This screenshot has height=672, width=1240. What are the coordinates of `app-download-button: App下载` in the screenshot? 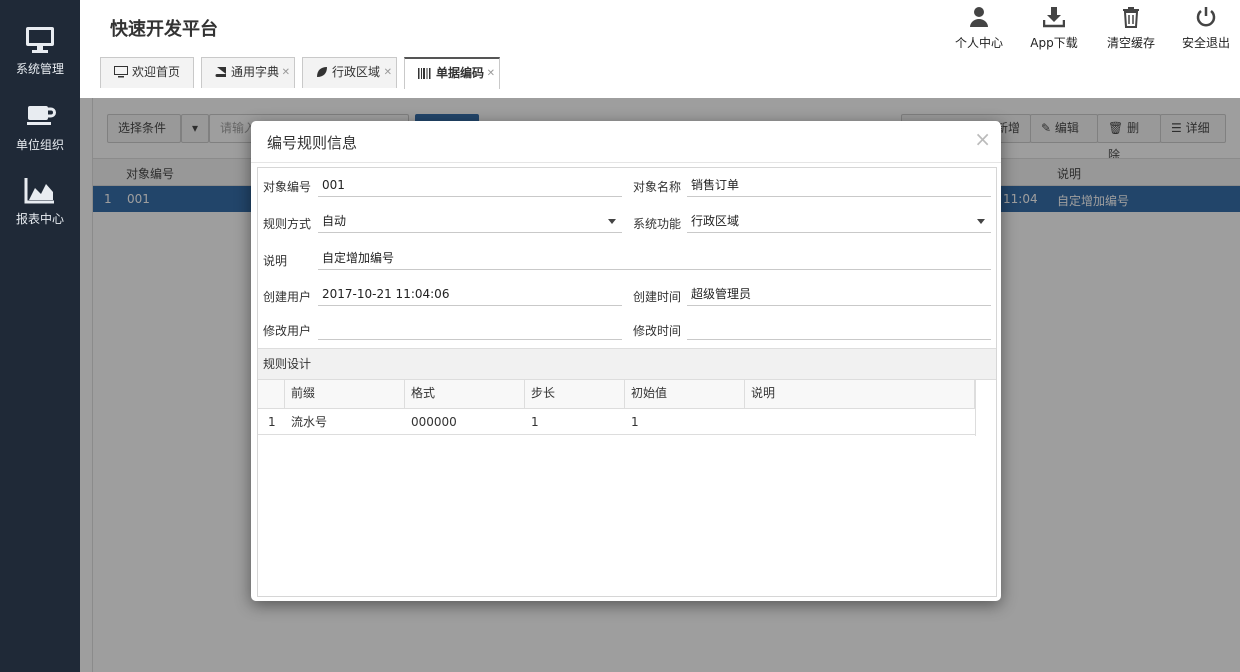 It's located at (1054, 28).